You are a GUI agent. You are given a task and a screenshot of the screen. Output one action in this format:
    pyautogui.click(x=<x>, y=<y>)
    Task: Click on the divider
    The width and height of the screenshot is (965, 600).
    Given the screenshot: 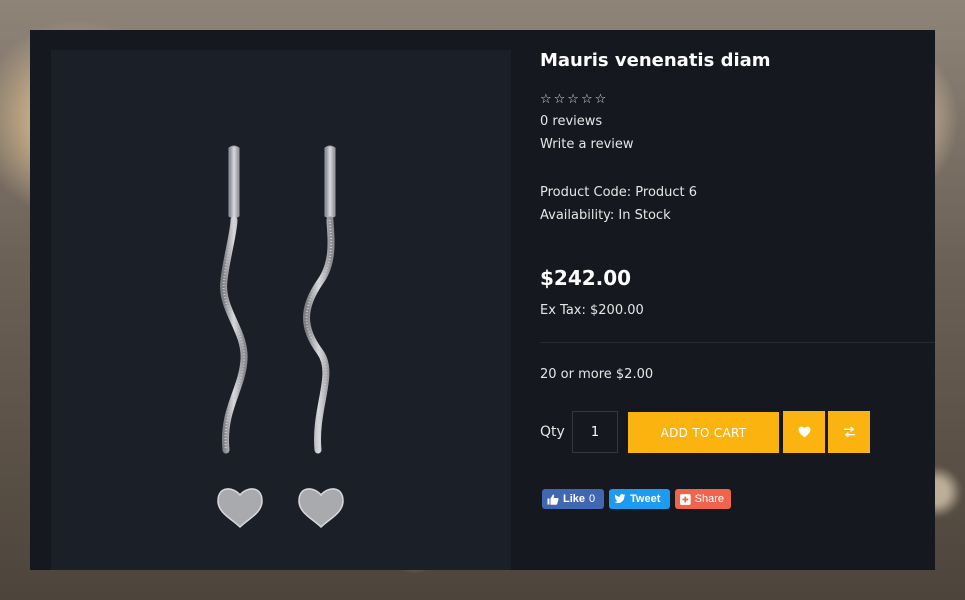 What is the action you would take?
    pyautogui.click(x=737, y=342)
    